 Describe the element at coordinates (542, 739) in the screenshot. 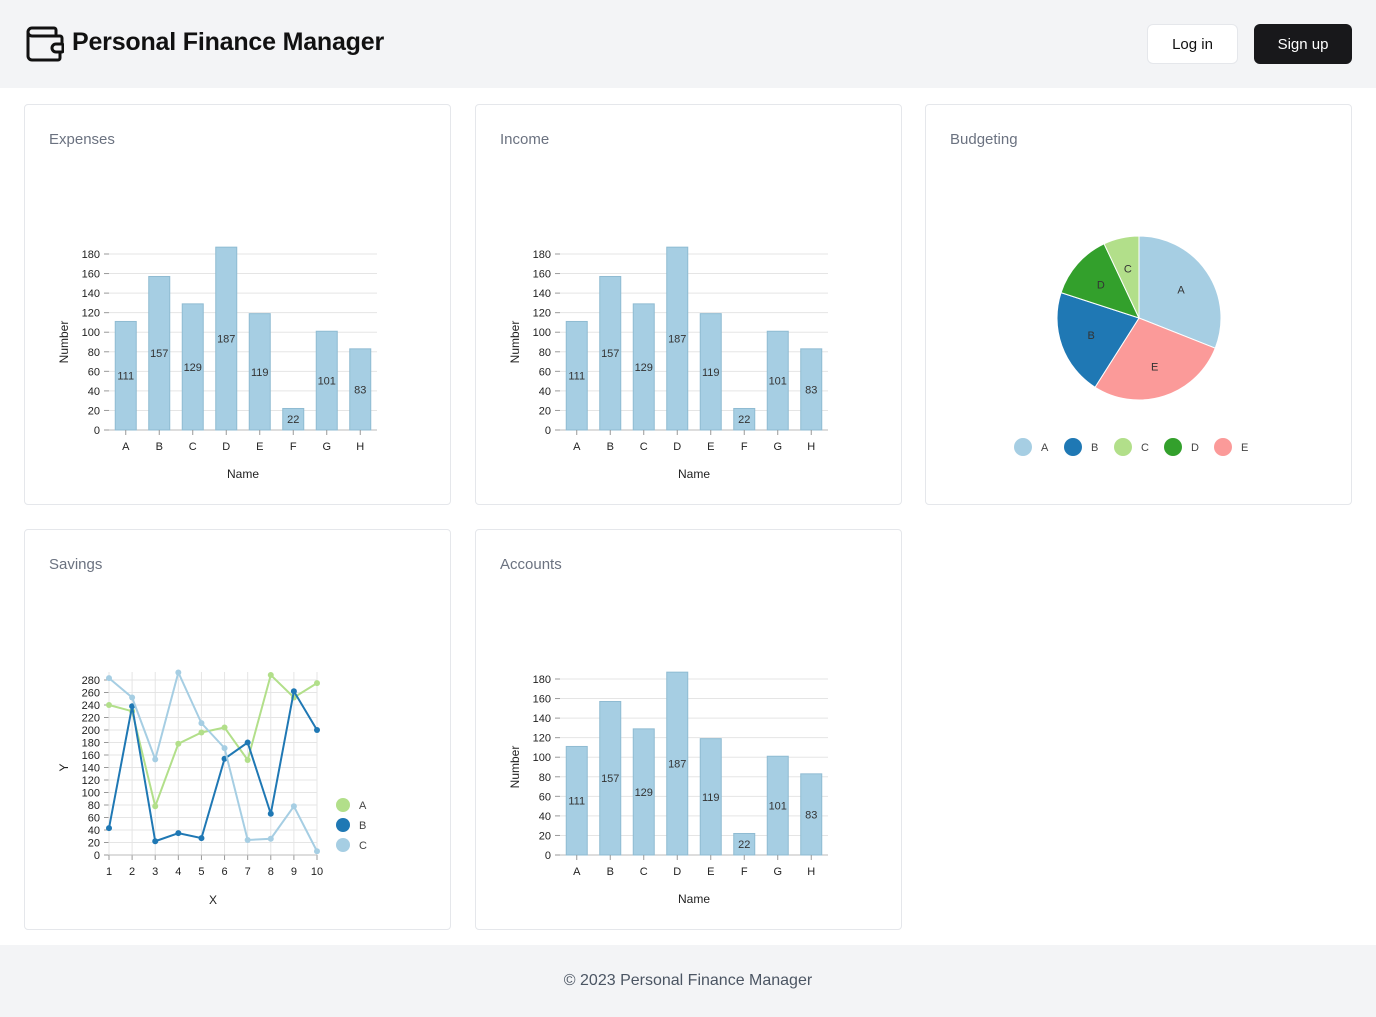

I see `accounts-ytick-label: 120` at that location.